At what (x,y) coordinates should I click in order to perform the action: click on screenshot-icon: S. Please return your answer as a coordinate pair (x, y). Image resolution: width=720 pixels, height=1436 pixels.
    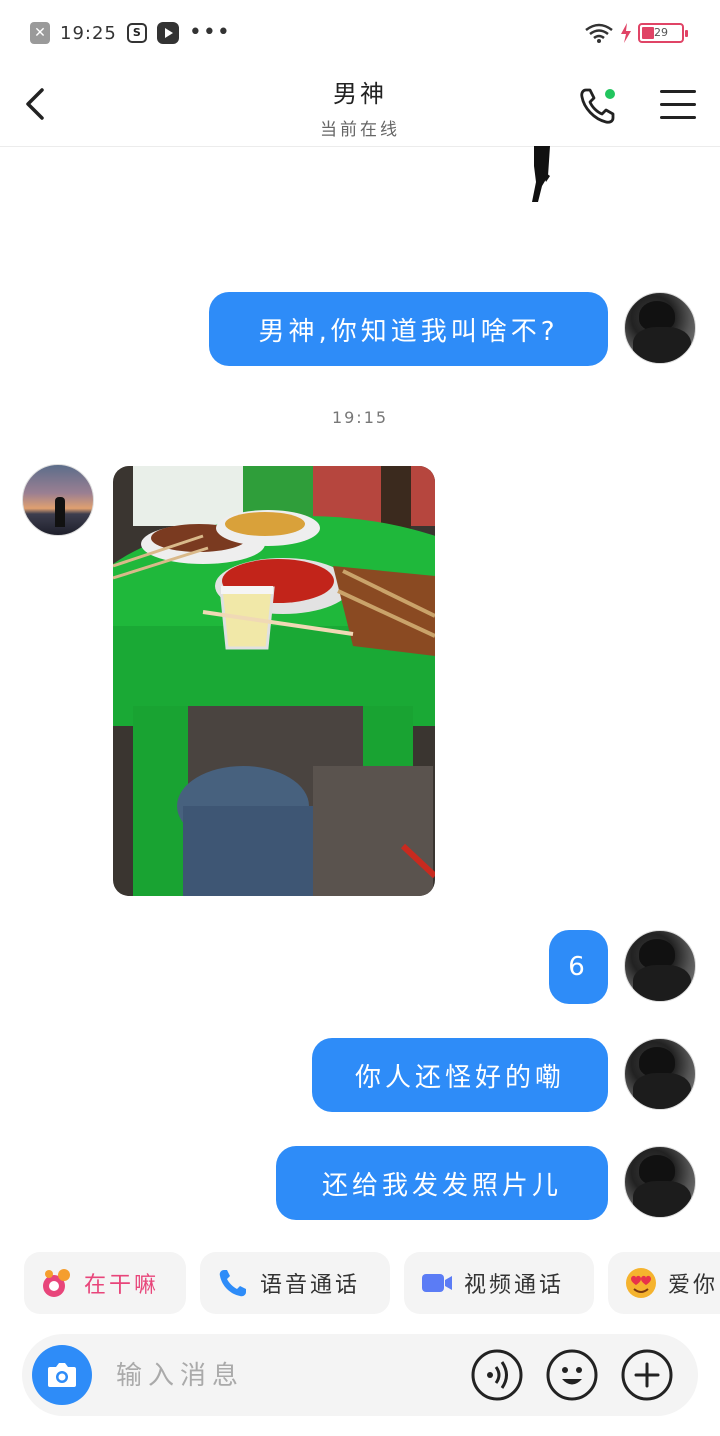
    Looking at the image, I should click on (136, 33).